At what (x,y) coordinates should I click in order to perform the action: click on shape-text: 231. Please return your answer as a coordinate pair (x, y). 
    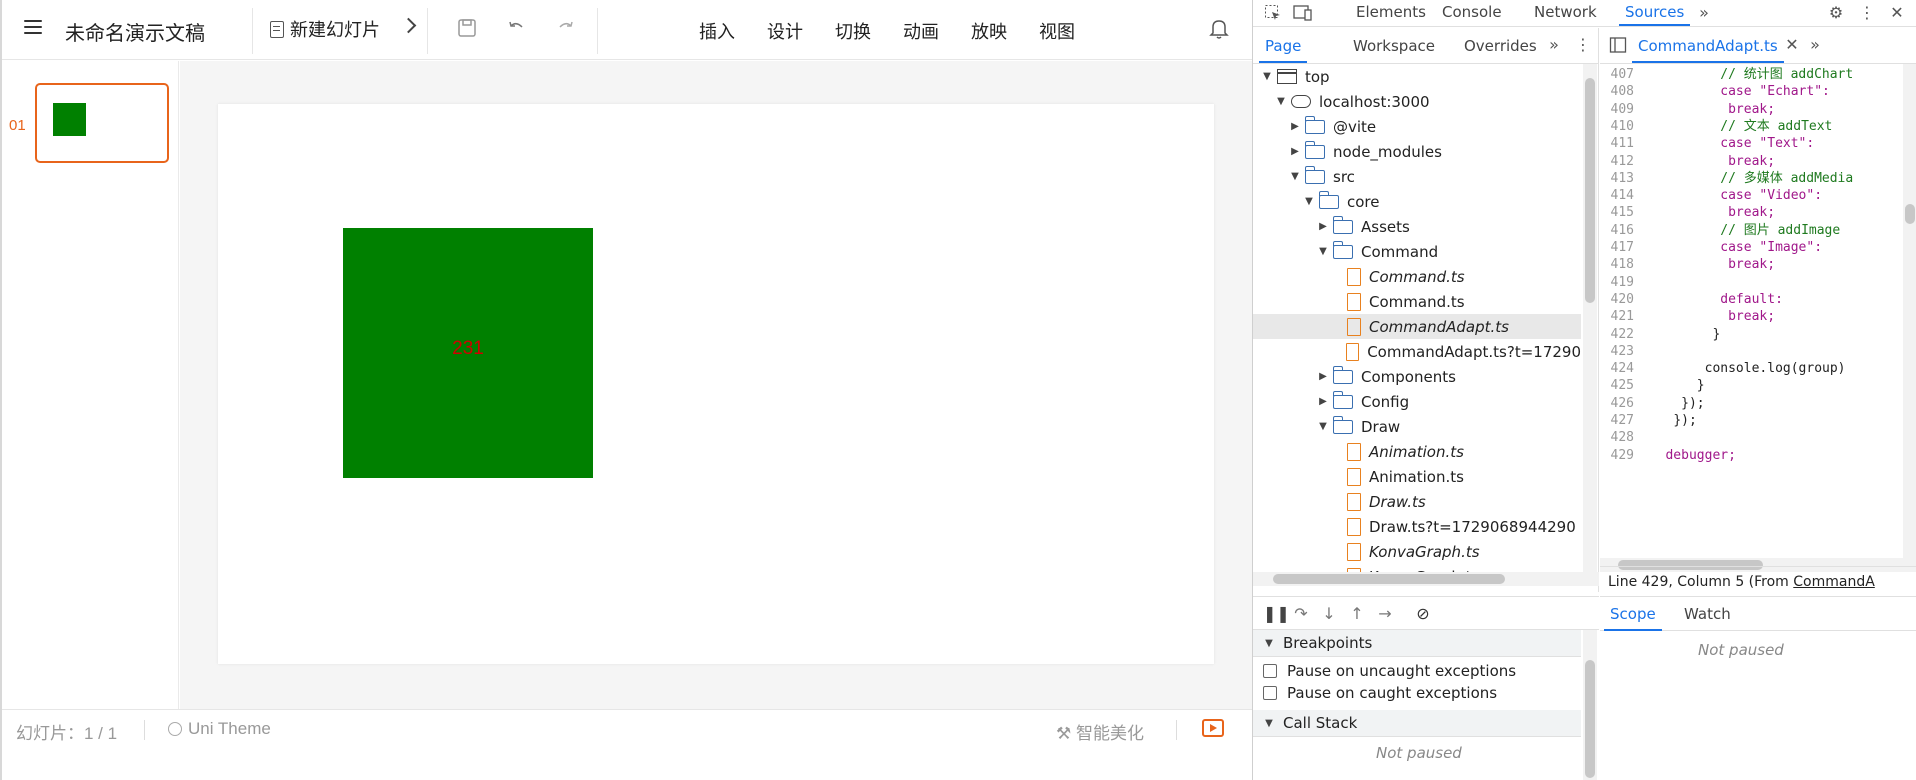
    Looking at the image, I should click on (468, 349).